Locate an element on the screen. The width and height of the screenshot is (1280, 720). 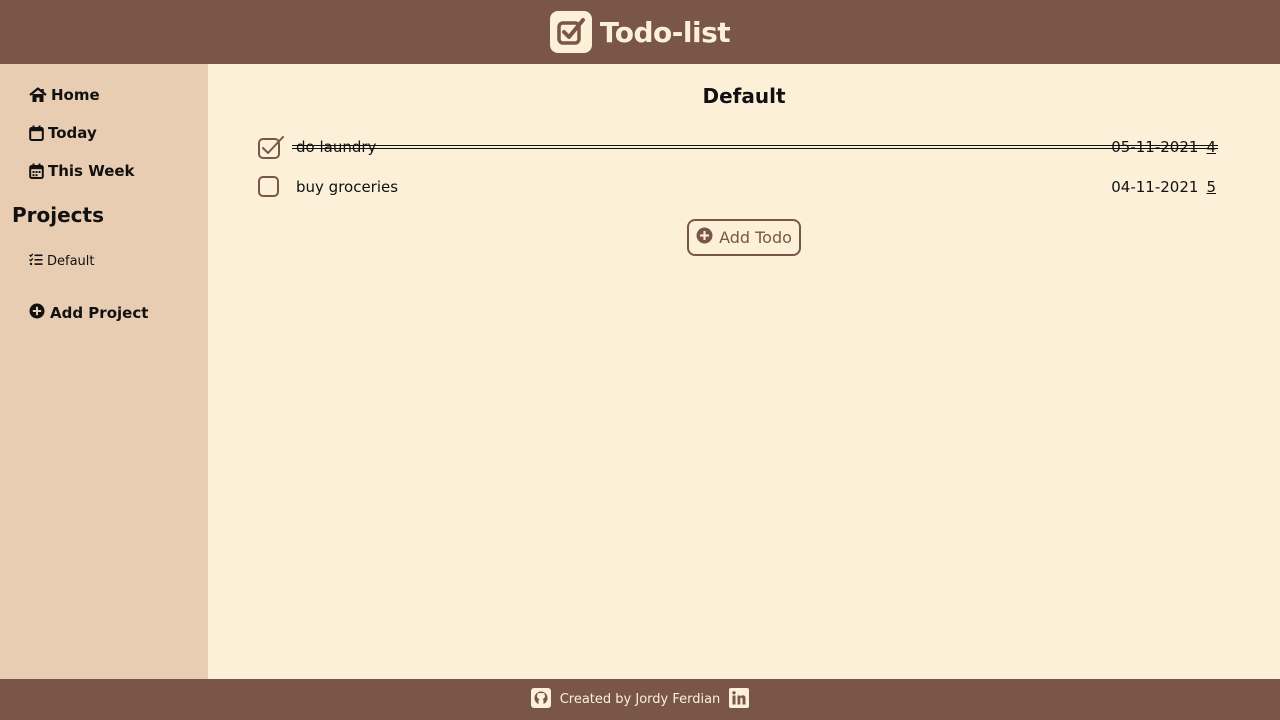
calendar-week-icon is located at coordinates (36, 171).